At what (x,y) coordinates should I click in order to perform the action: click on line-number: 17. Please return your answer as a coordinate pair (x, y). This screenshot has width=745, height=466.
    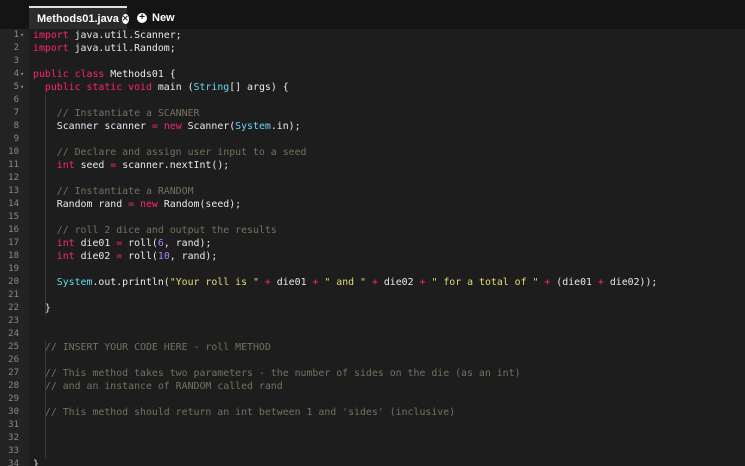
    Looking at the image, I should click on (13, 243).